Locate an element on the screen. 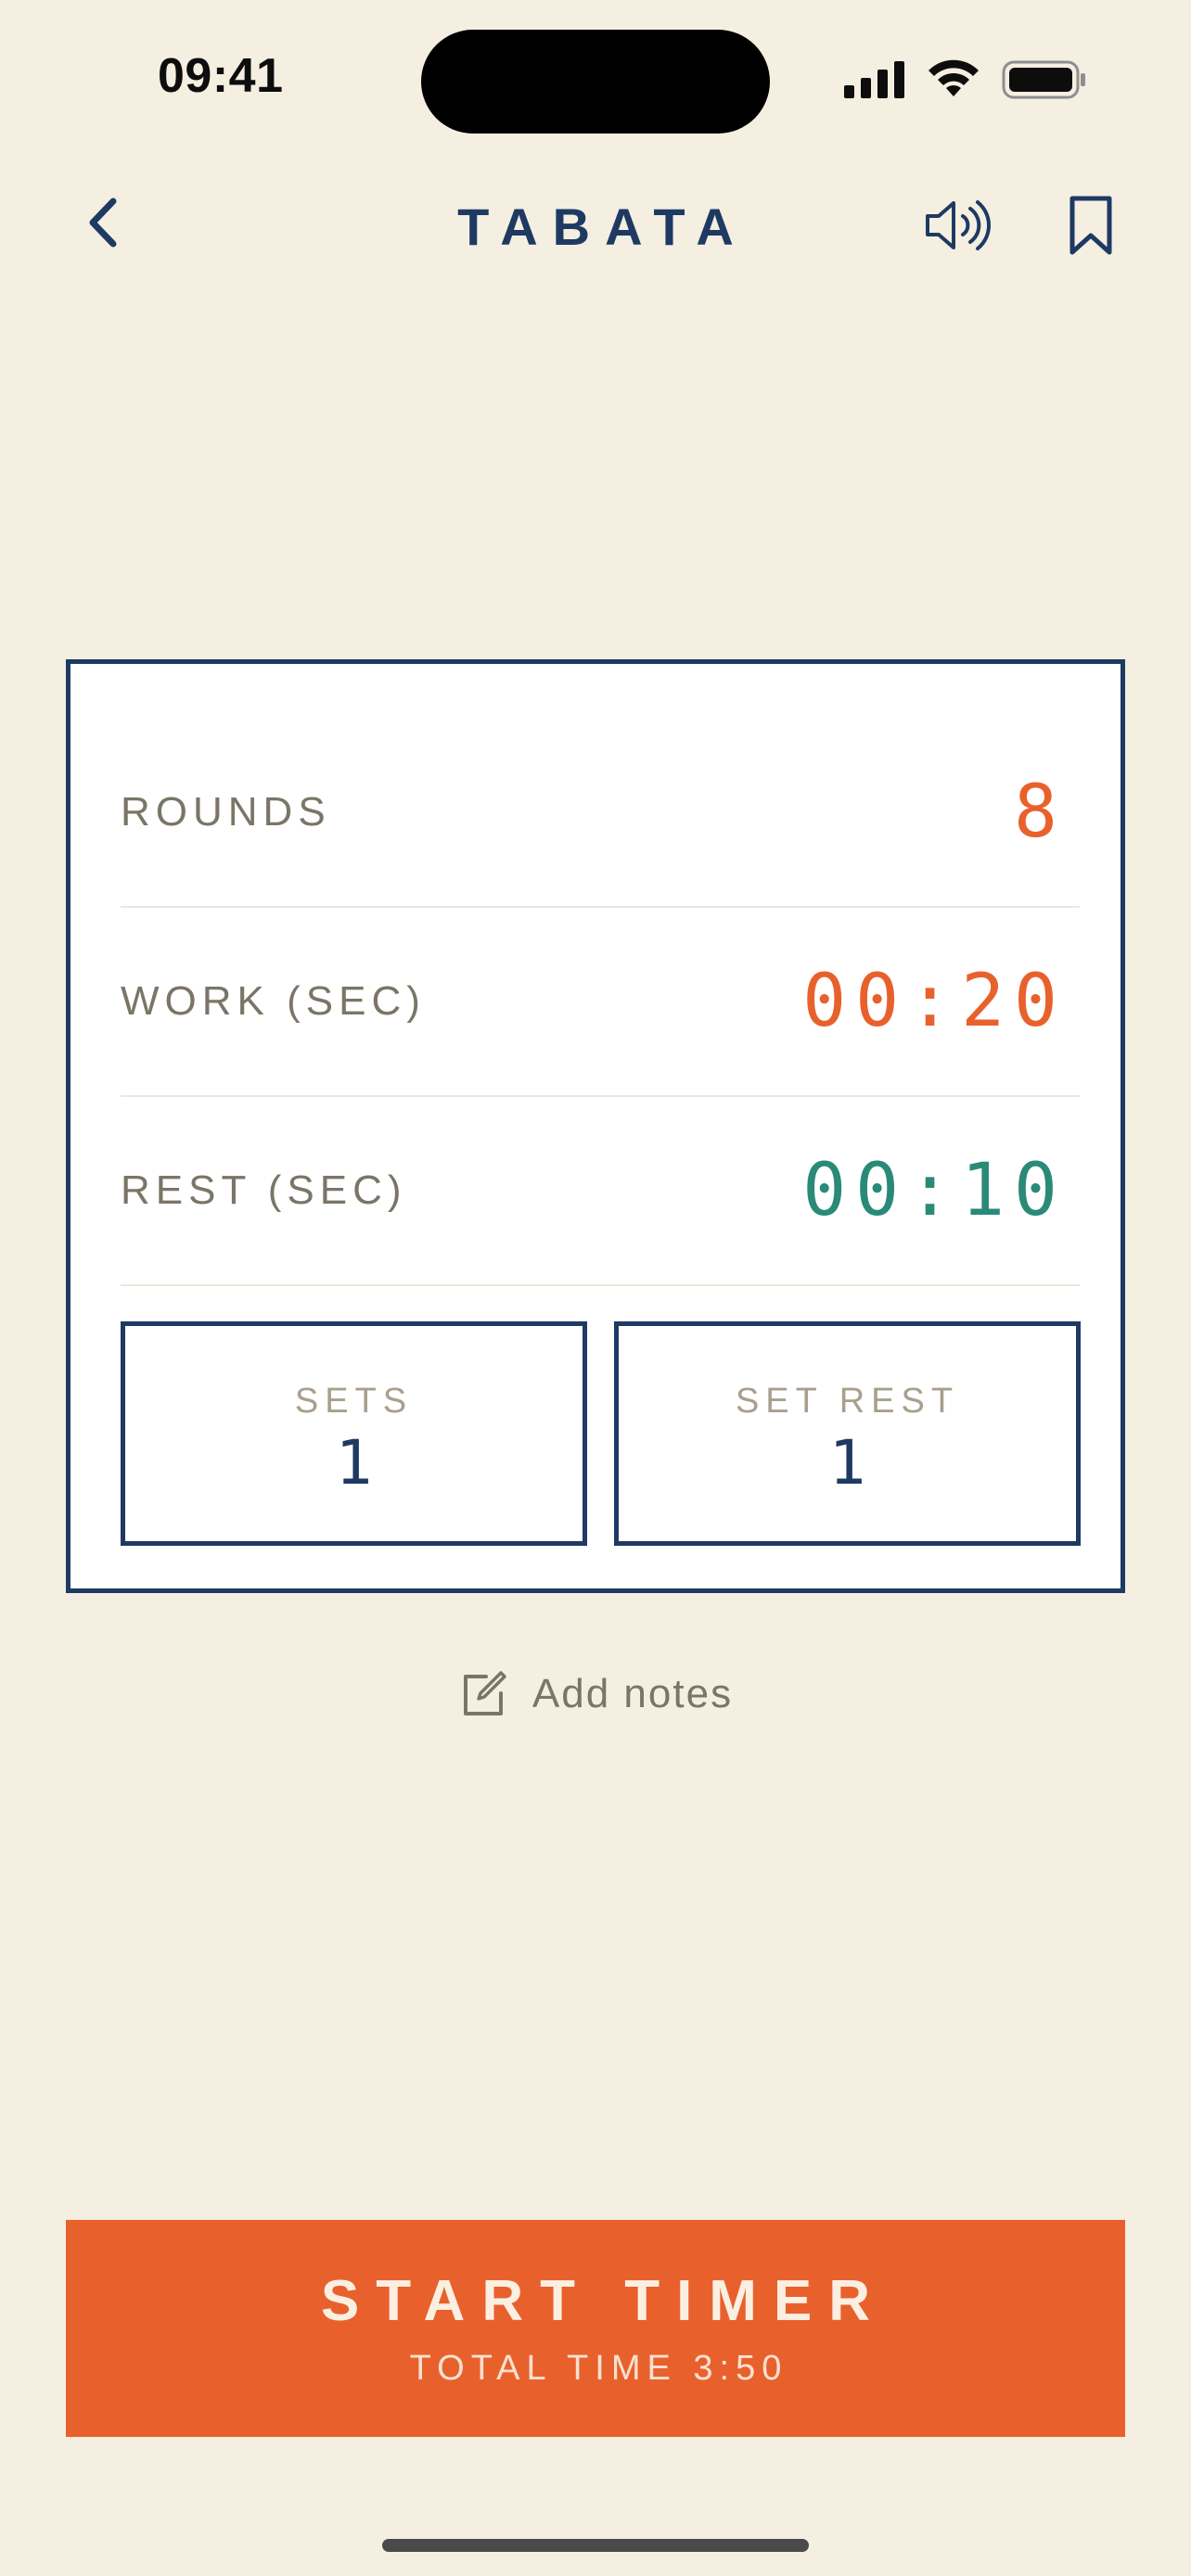 The height and width of the screenshot is (2576, 1191). page-title: TABATA is located at coordinates (603, 227).